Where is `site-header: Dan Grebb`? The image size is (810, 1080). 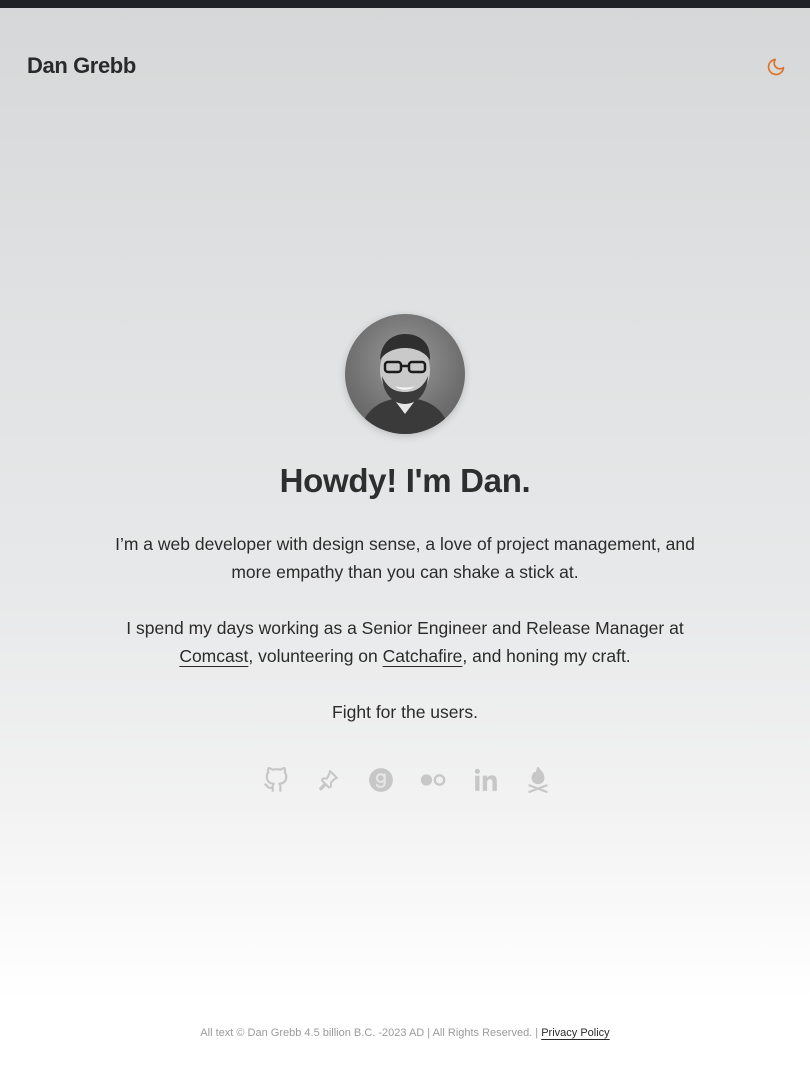 site-header: Dan Grebb is located at coordinates (405, 58).